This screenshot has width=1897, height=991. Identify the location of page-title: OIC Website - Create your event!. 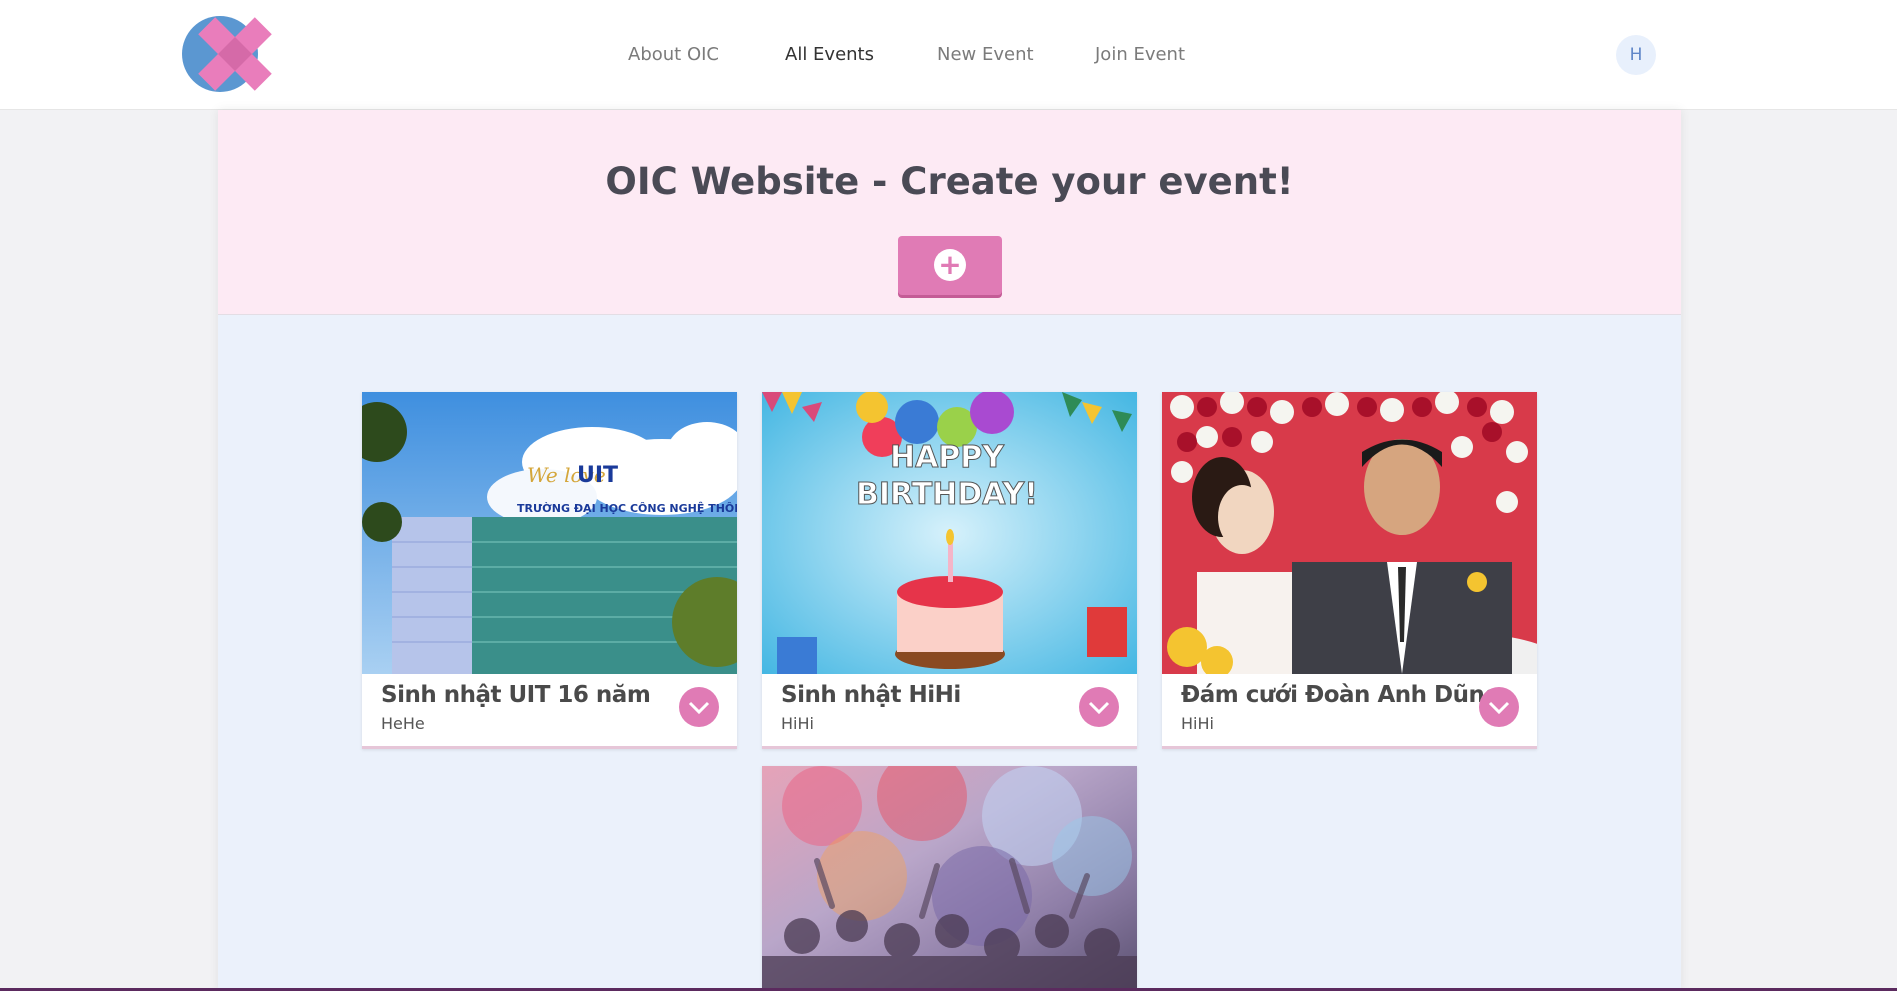
(949, 181).